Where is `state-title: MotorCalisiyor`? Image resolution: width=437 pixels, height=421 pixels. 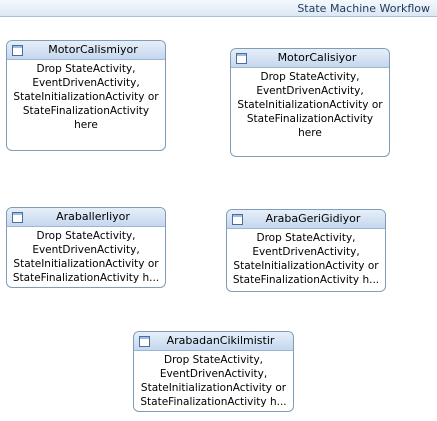
state-title: MotorCalisiyor is located at coordinates (317, 57).